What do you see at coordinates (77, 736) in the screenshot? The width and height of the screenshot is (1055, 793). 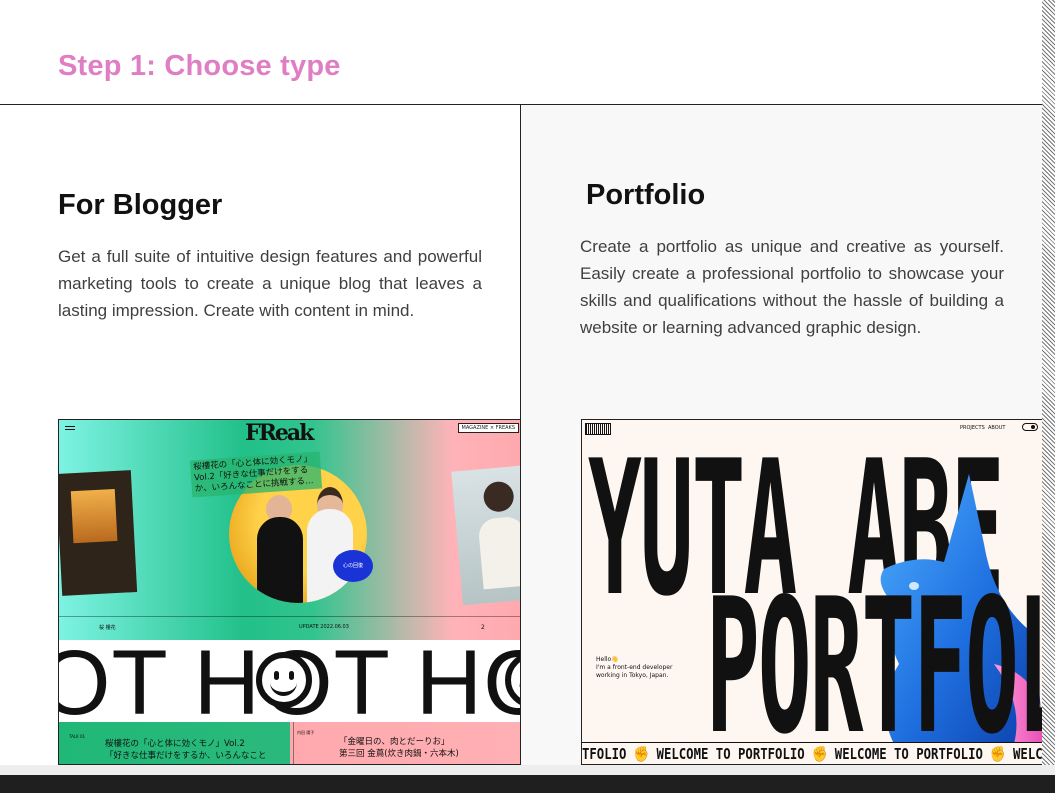 I see `blogger-preview-tag-left: TALK 01` at bounding box center [77, 736].